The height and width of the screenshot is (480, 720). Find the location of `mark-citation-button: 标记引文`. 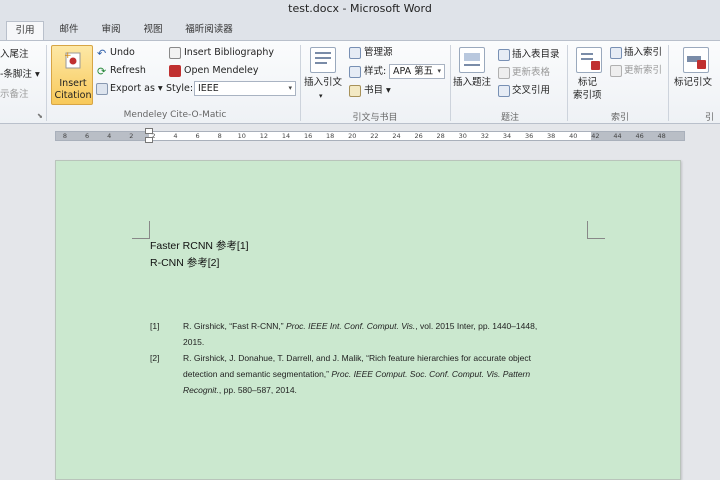

mark-citation-button: 标记引文 is located at coordinates (693, 83).